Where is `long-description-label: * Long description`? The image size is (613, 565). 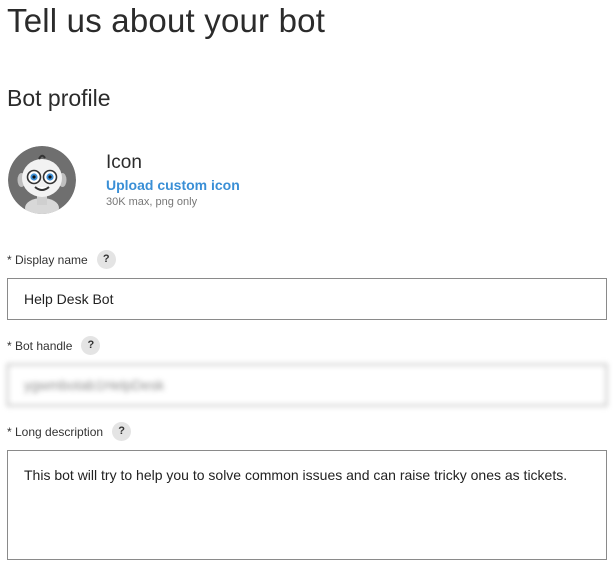 long-description-label: * Long description is located at coordinates (55, 431).